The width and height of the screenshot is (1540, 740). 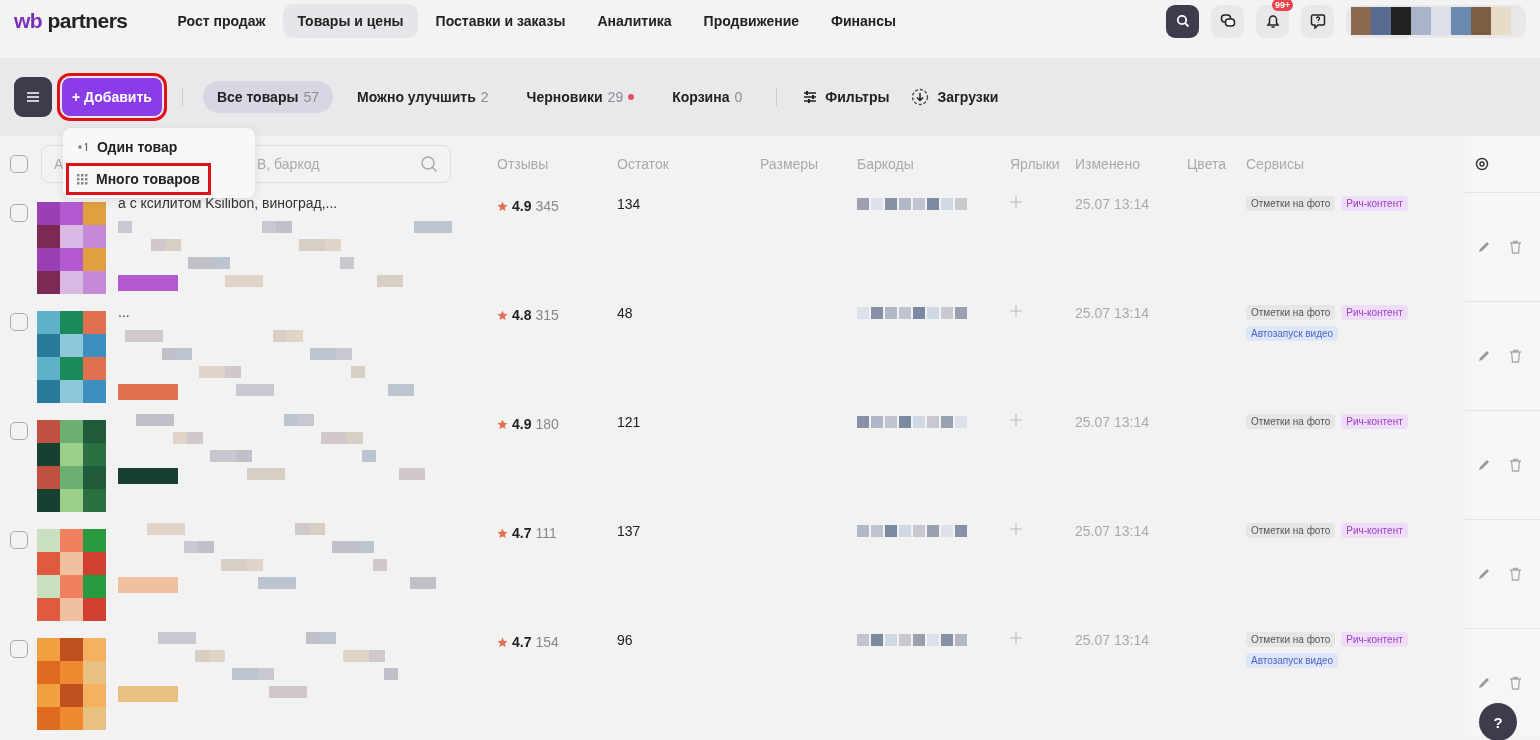 What do you see at coordinates (546, 533) in the screenshot?
I see `review-count: 111` at bounding box center [546, 533].